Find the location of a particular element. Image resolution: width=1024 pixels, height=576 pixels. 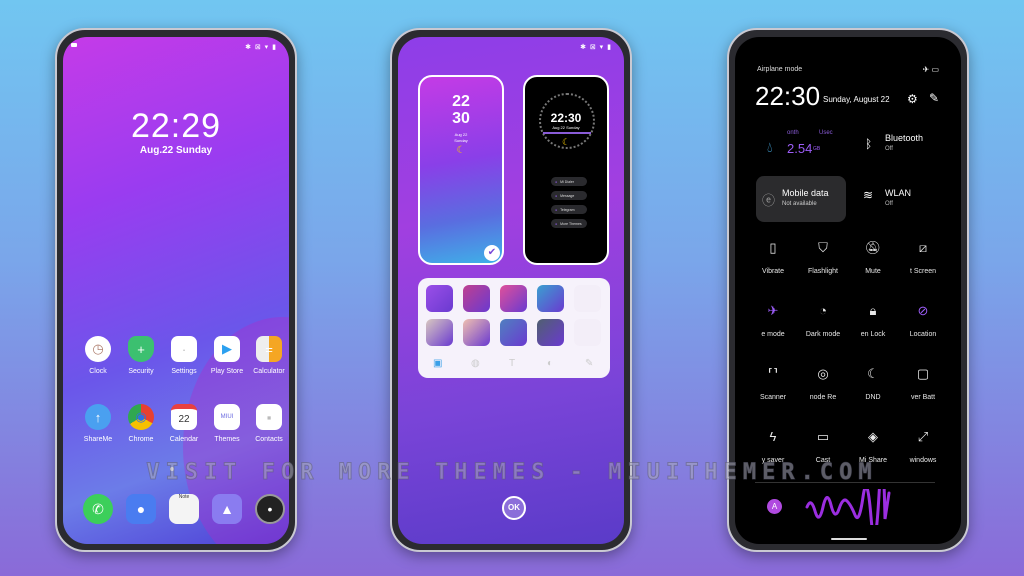

message-icon: ● is located at coordinates (141, 509).